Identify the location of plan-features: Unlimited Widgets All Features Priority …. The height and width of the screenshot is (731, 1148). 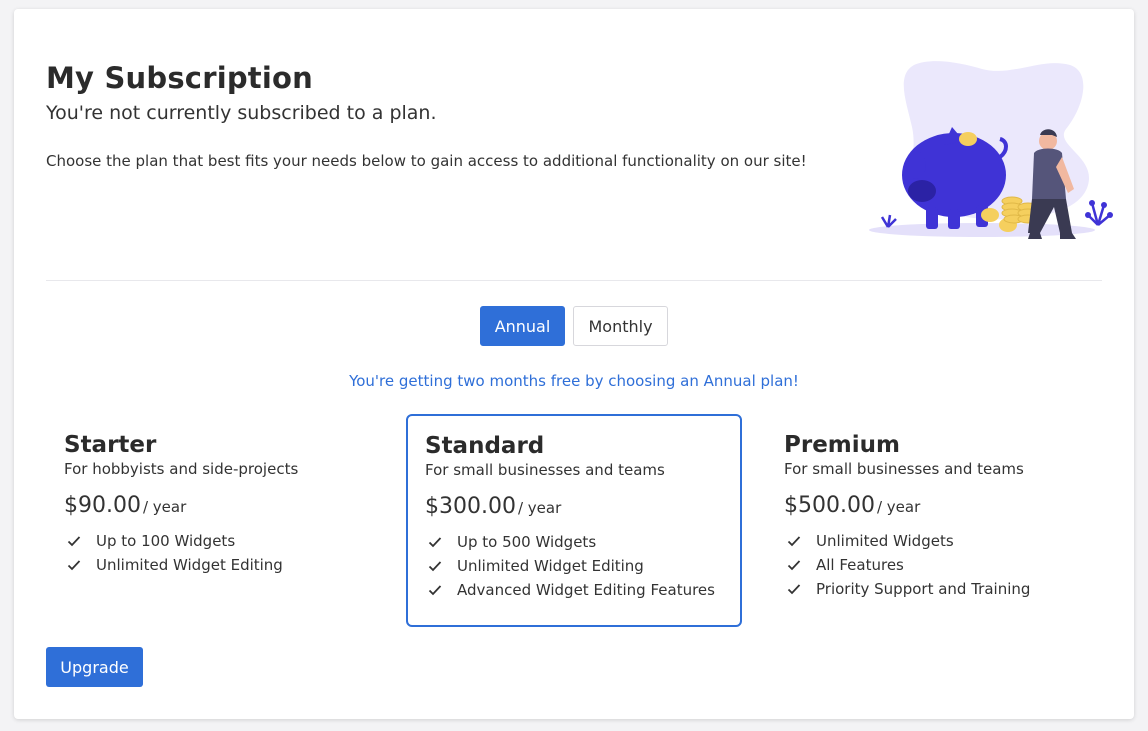
(907, 565).